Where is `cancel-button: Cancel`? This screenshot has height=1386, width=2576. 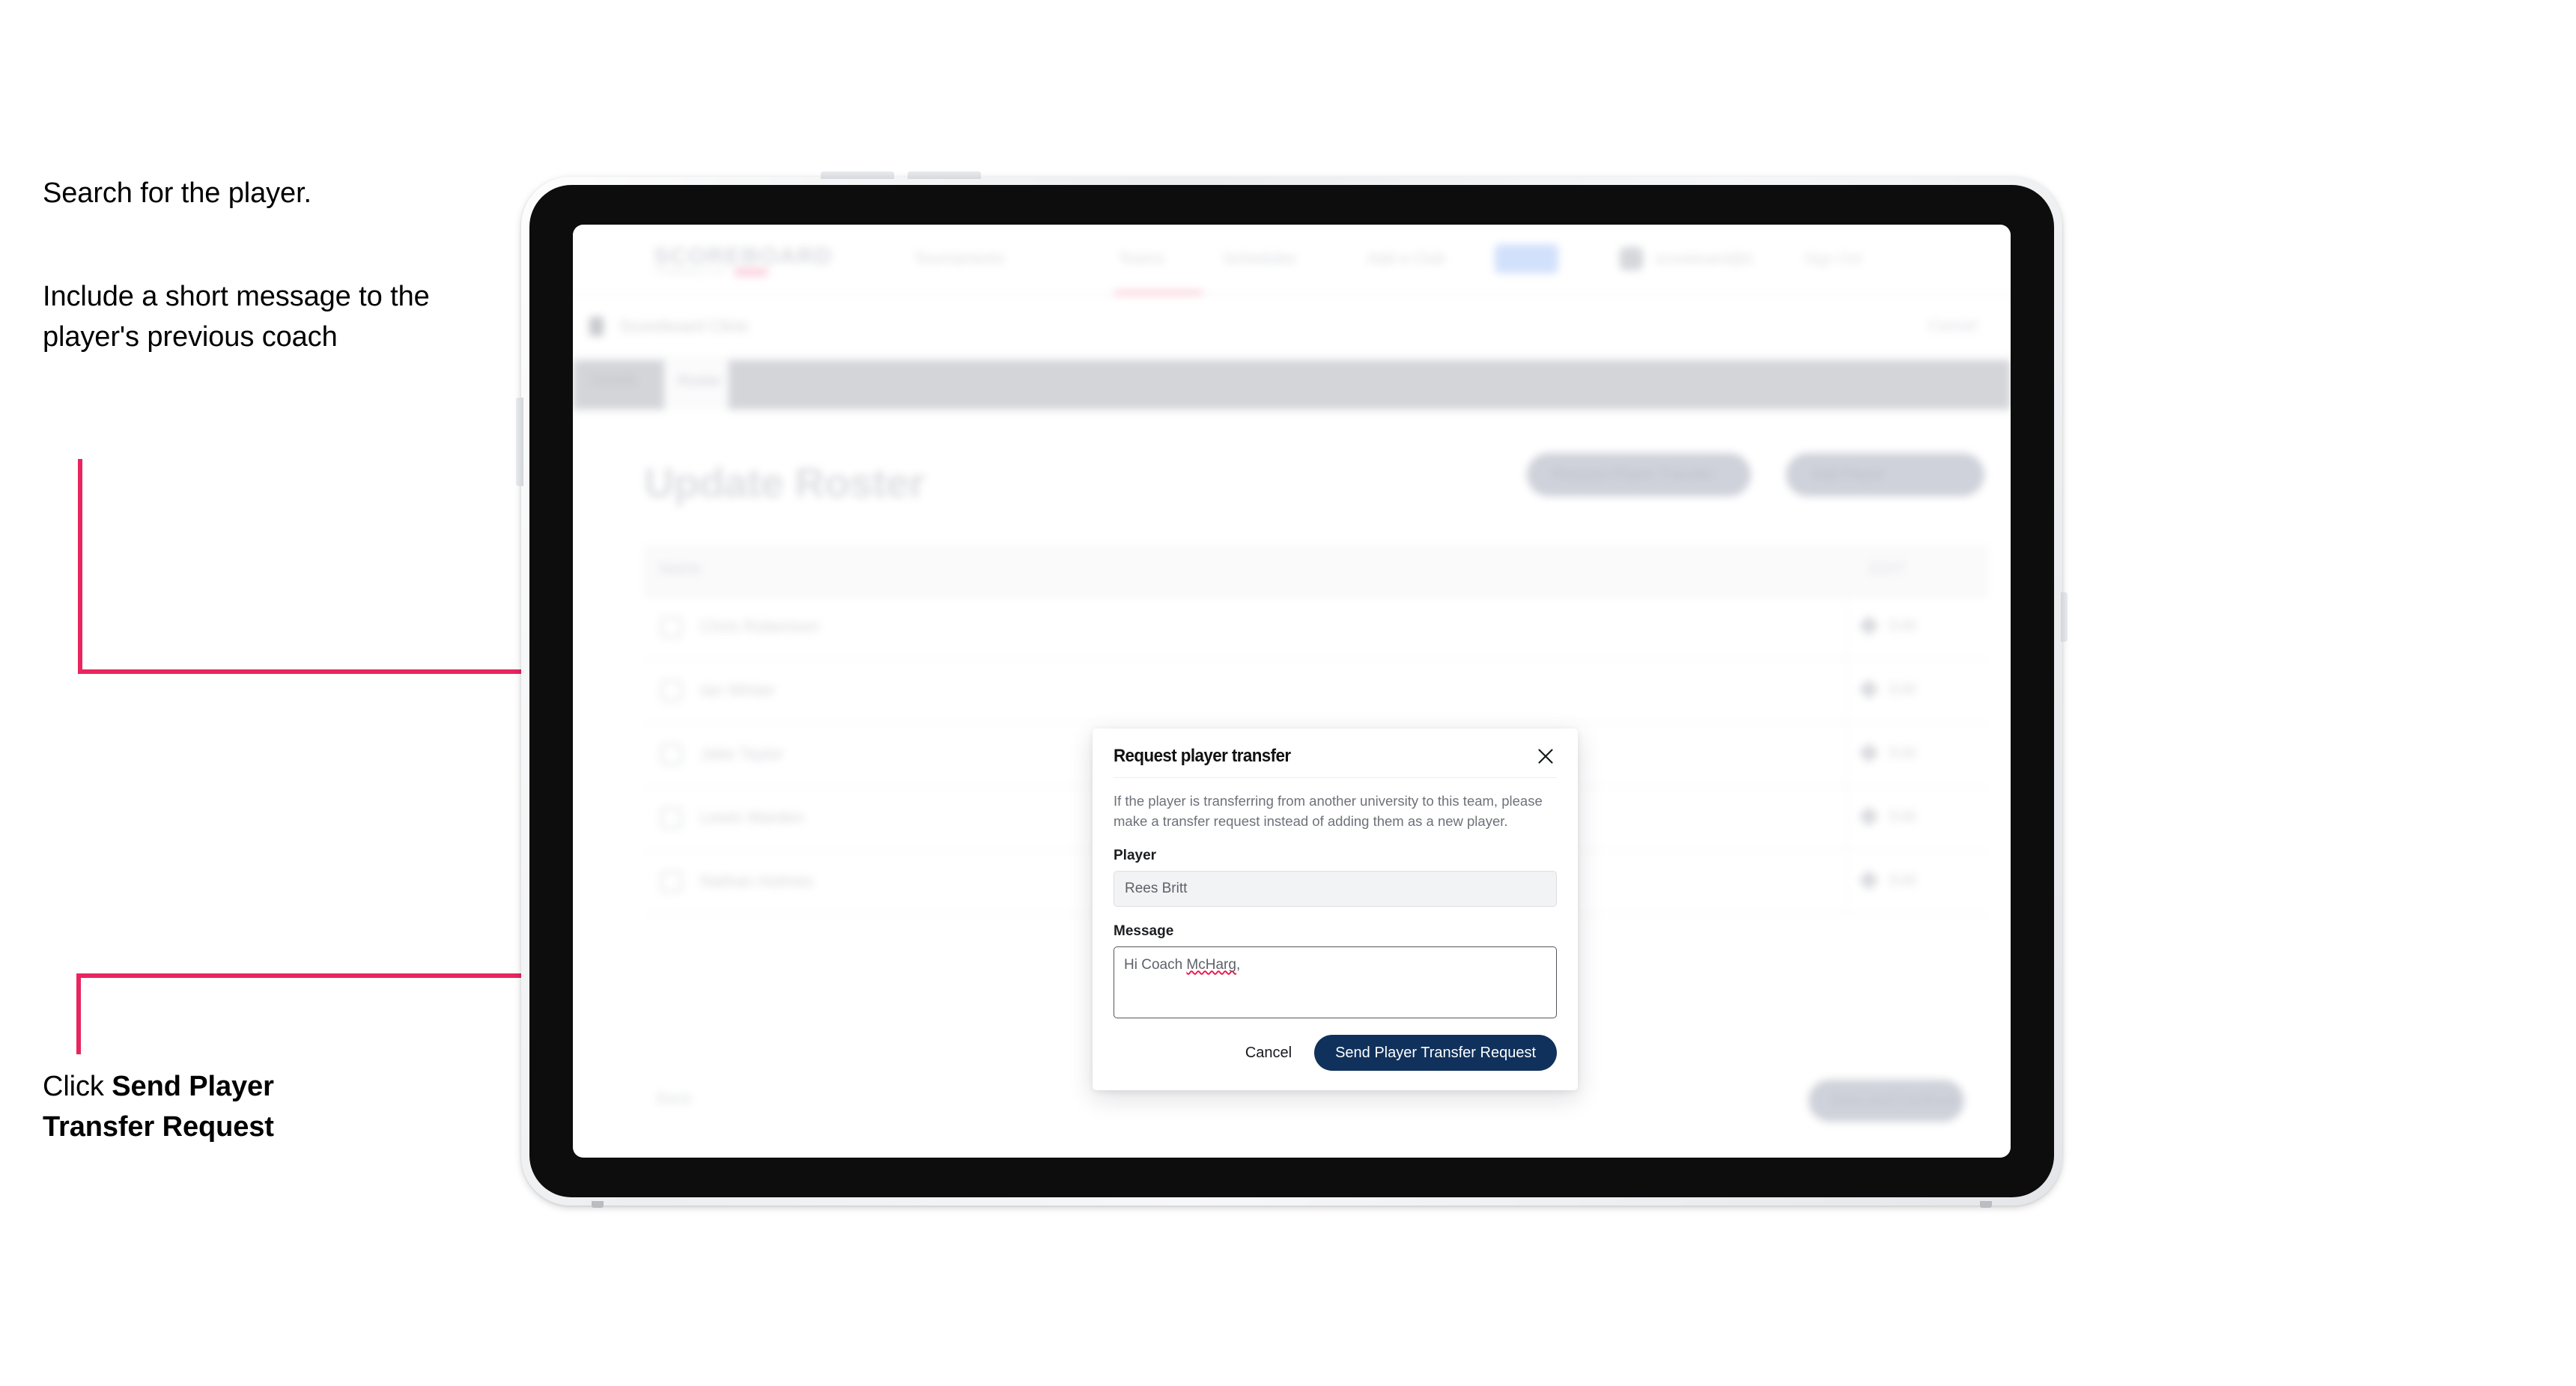 cancel-button: Cancel is located at coordinates (1268, 1053).